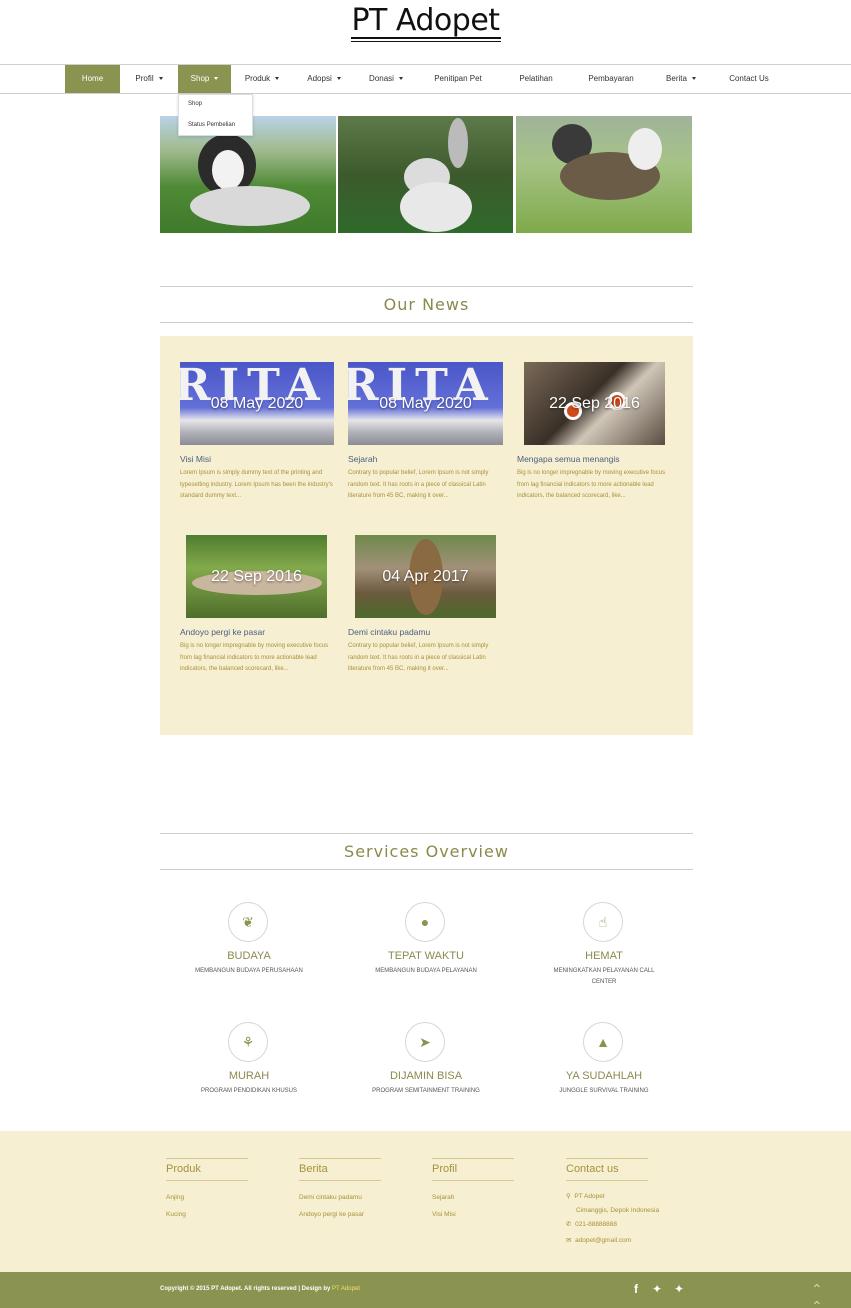  Describe the element at coordinates (604, 1091) in the screenshot. I see `service-subtitle: JUNGGLE SURVIVAL TRAINING` at that location.